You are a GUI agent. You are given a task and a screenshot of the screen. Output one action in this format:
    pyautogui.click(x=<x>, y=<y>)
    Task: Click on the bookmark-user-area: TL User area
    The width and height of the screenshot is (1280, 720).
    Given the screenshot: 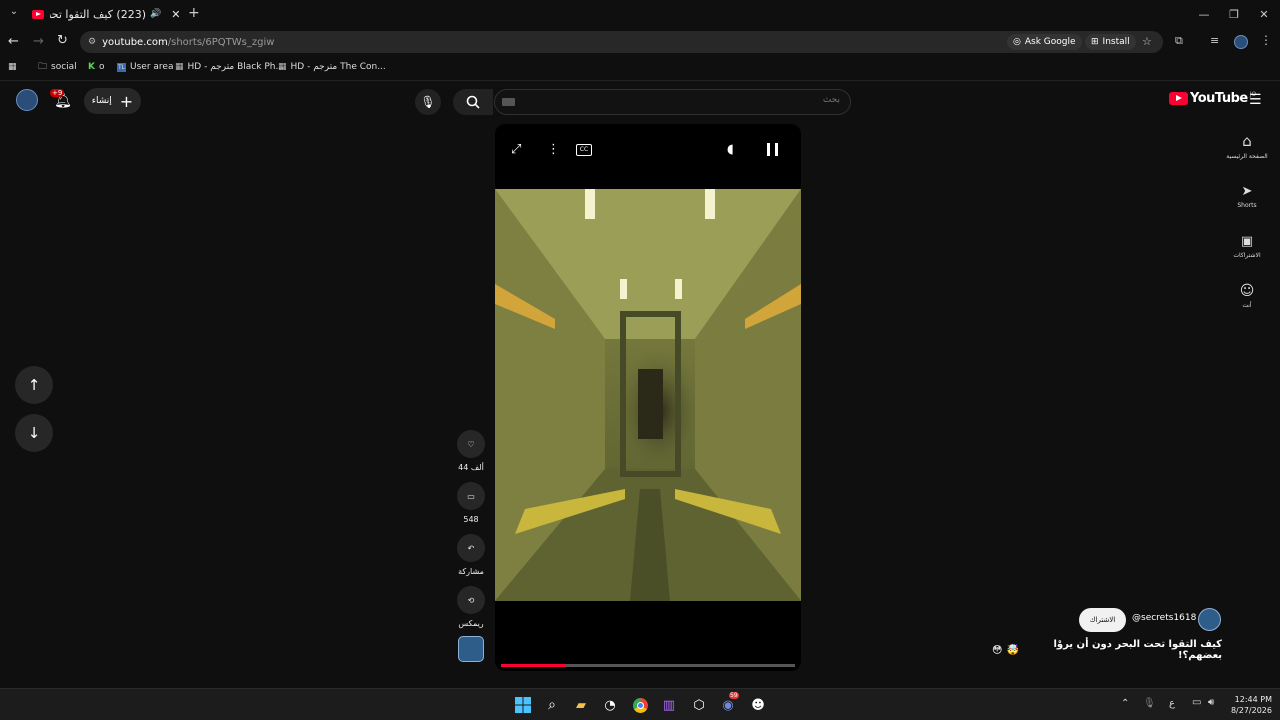 What is the action you would take?
    pyautogui.click(x=145, y=67)
    